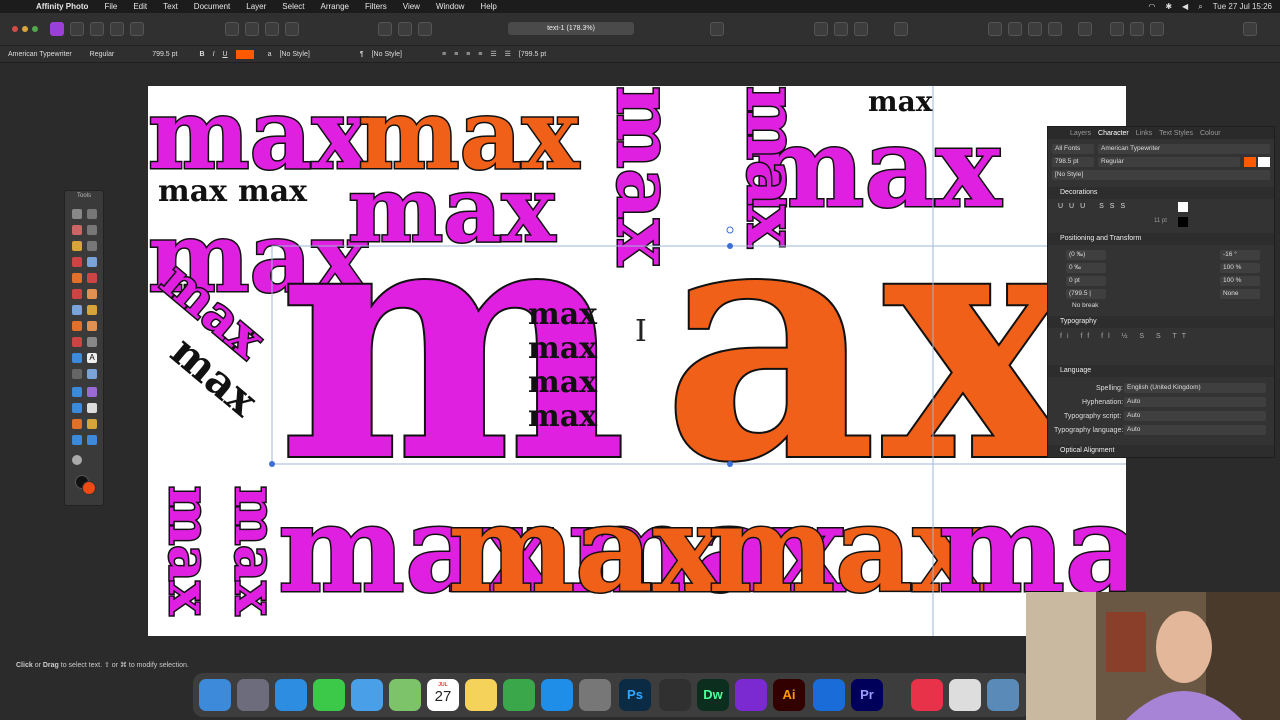 Image resolution: width=1280 pixels, height=720 pixels. I want to click on dodge-tool-icon, so click(92, 278).